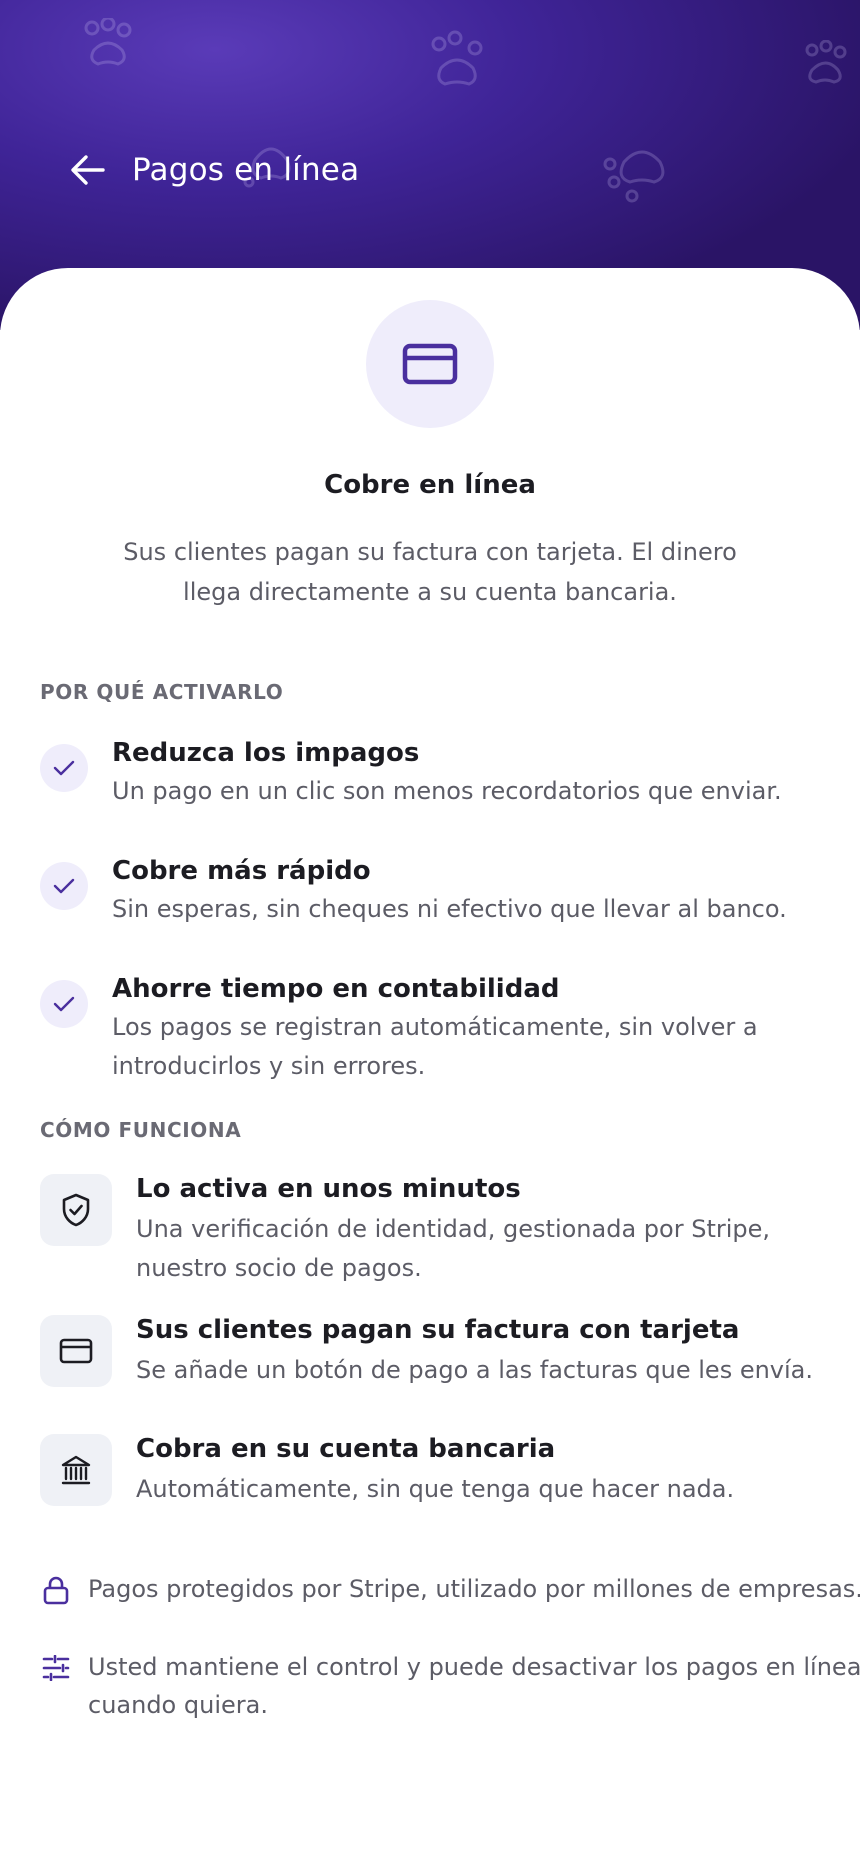 Image resolution: width=860 pixels, height=1864 pixels. I want to click on page-title: Pagos en línea, so click(246, 170).